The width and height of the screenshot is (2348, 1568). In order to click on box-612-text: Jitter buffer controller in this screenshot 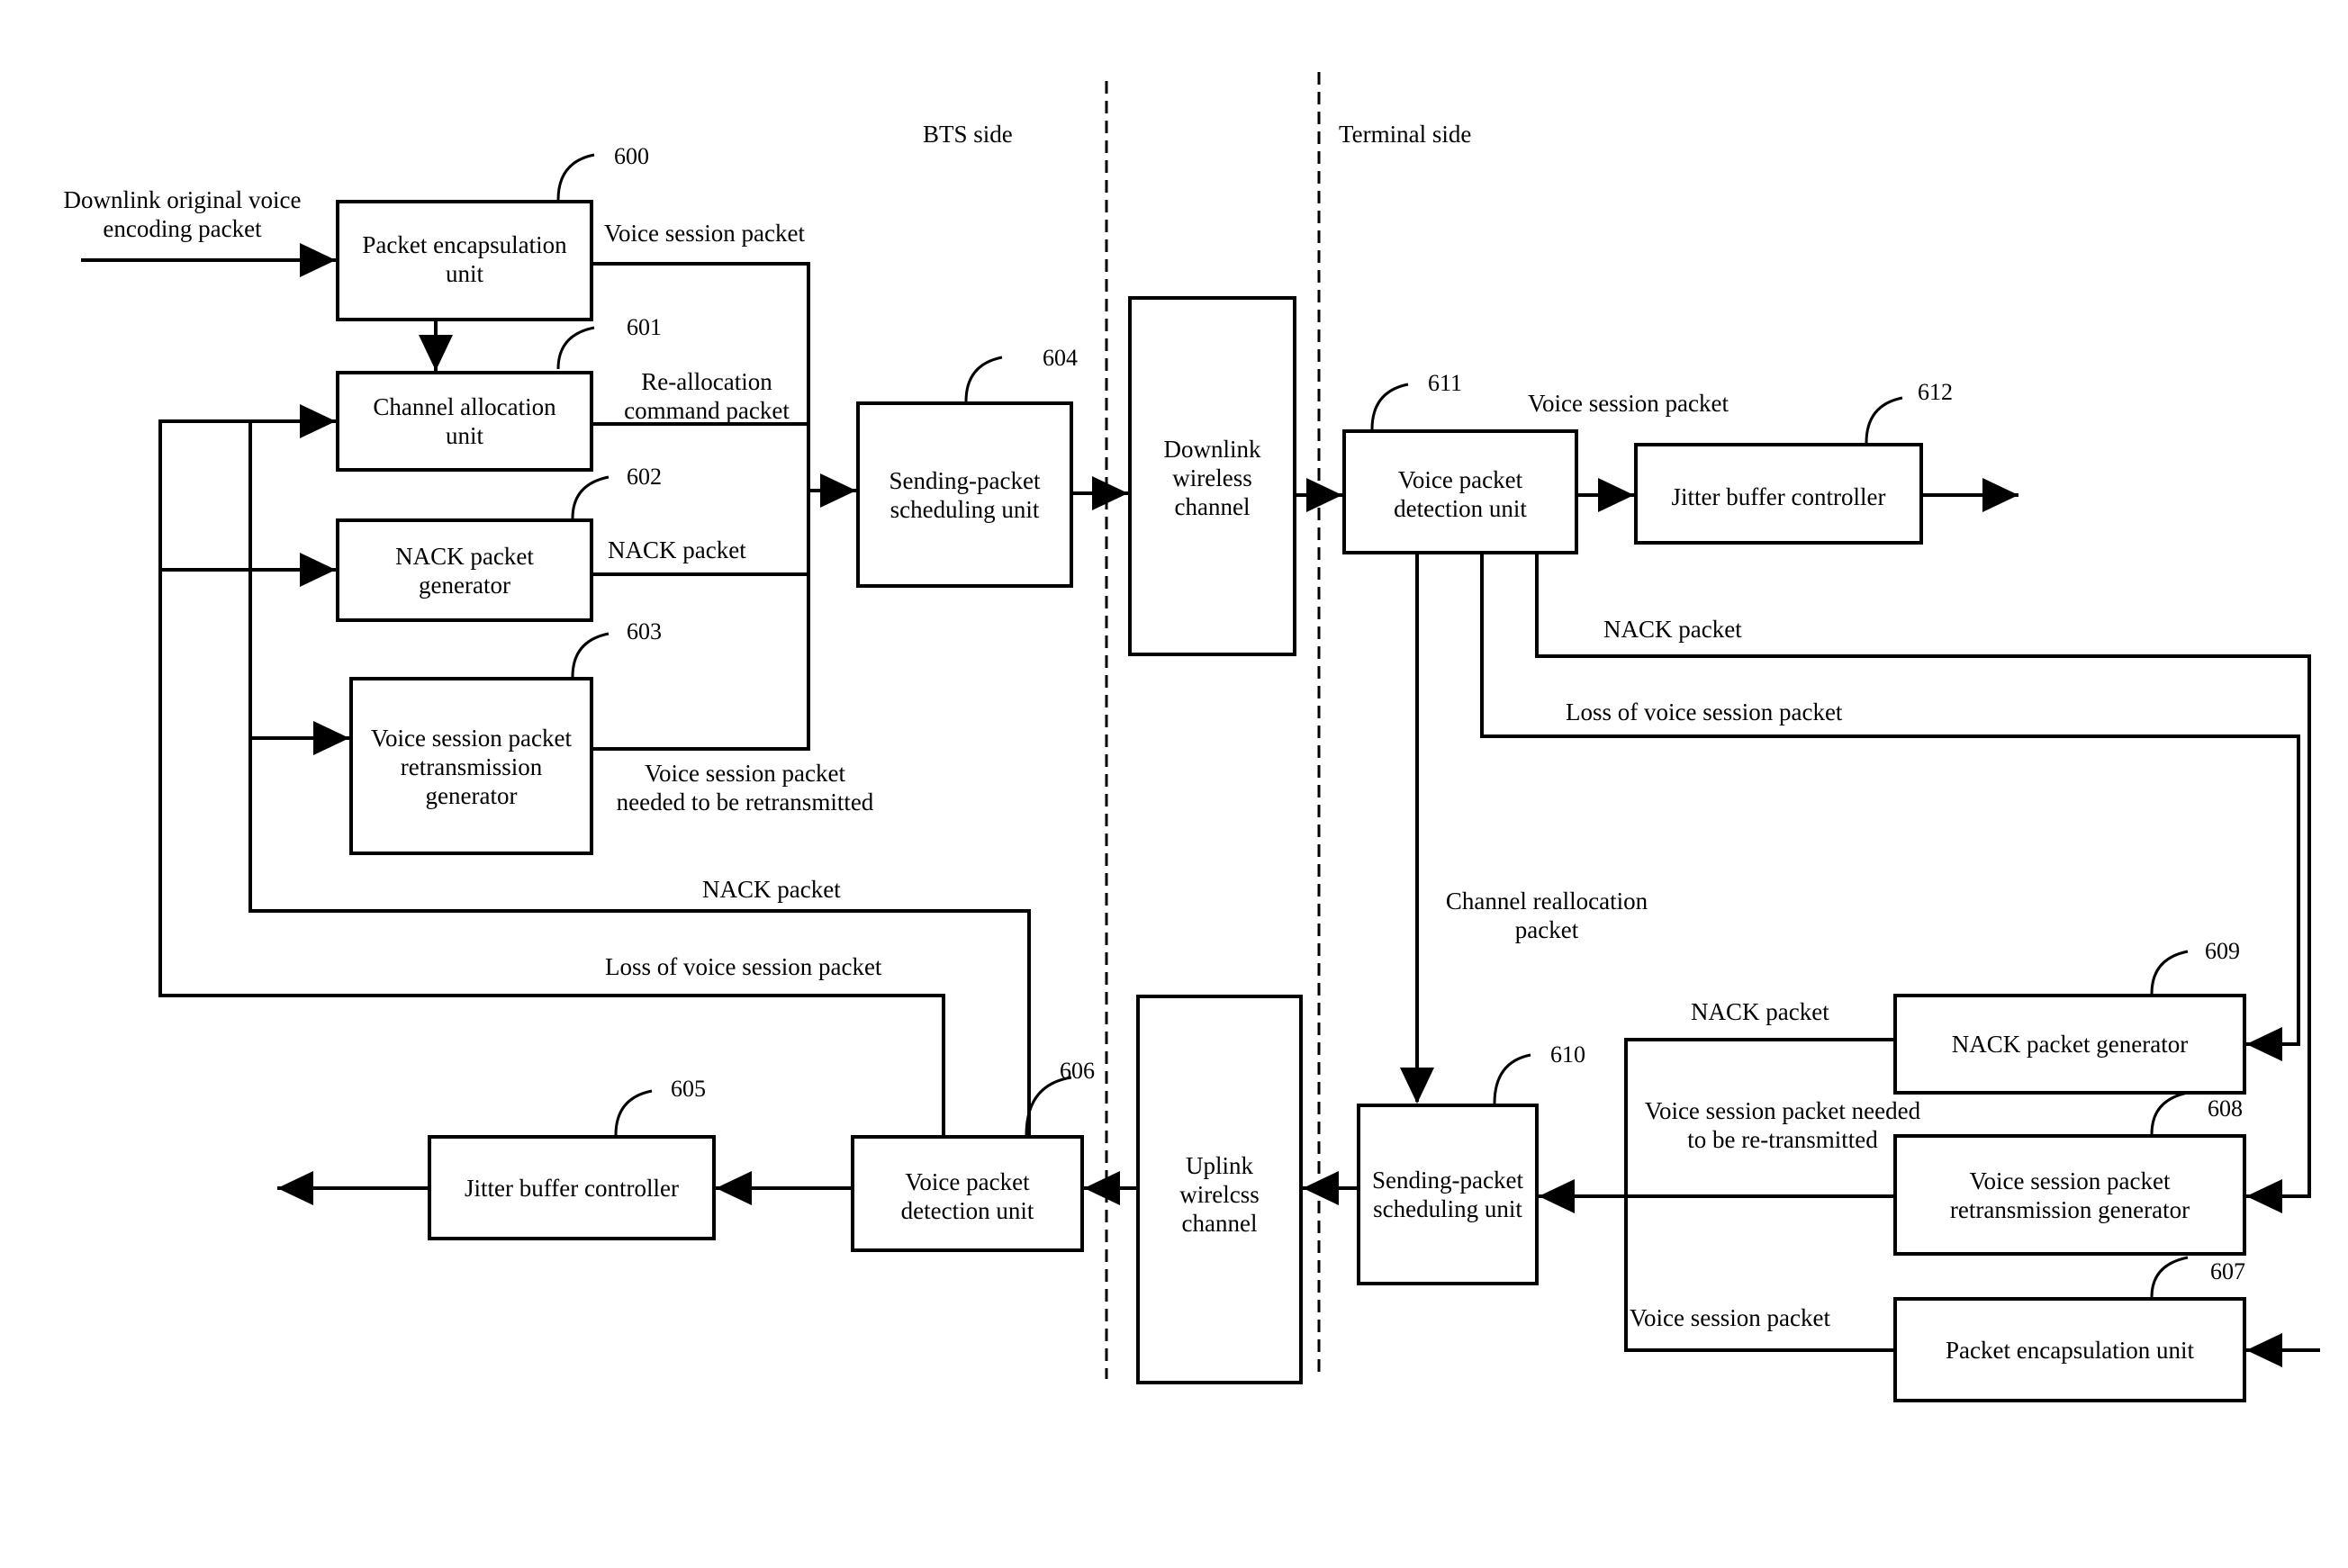, I will do `click(1778, 497)`.